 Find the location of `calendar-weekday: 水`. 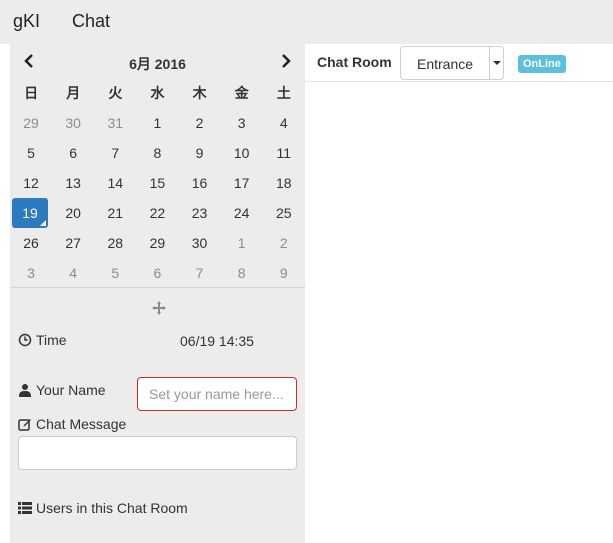

calendar-weekday: 水 is located at coordinates (157, 93).